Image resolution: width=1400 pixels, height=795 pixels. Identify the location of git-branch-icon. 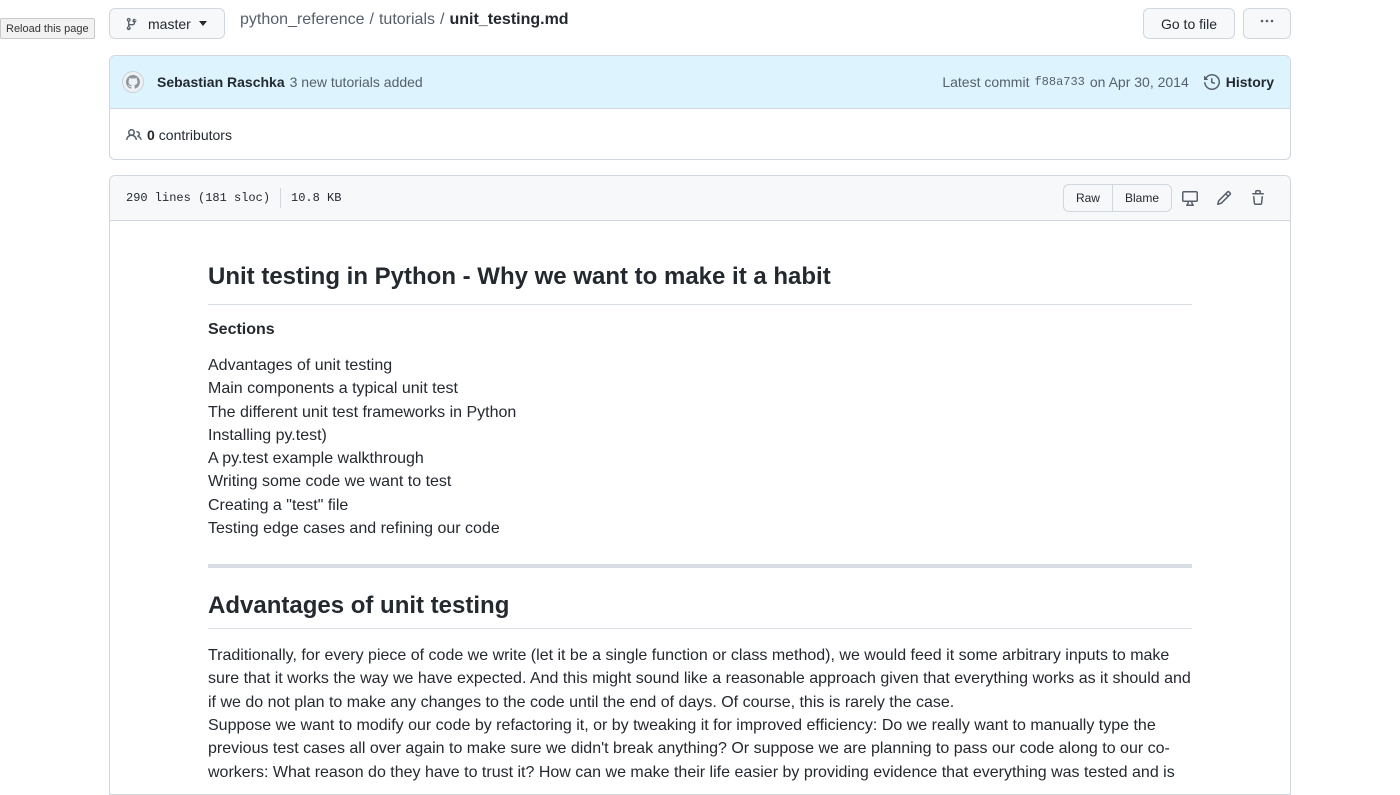
(132, 24).